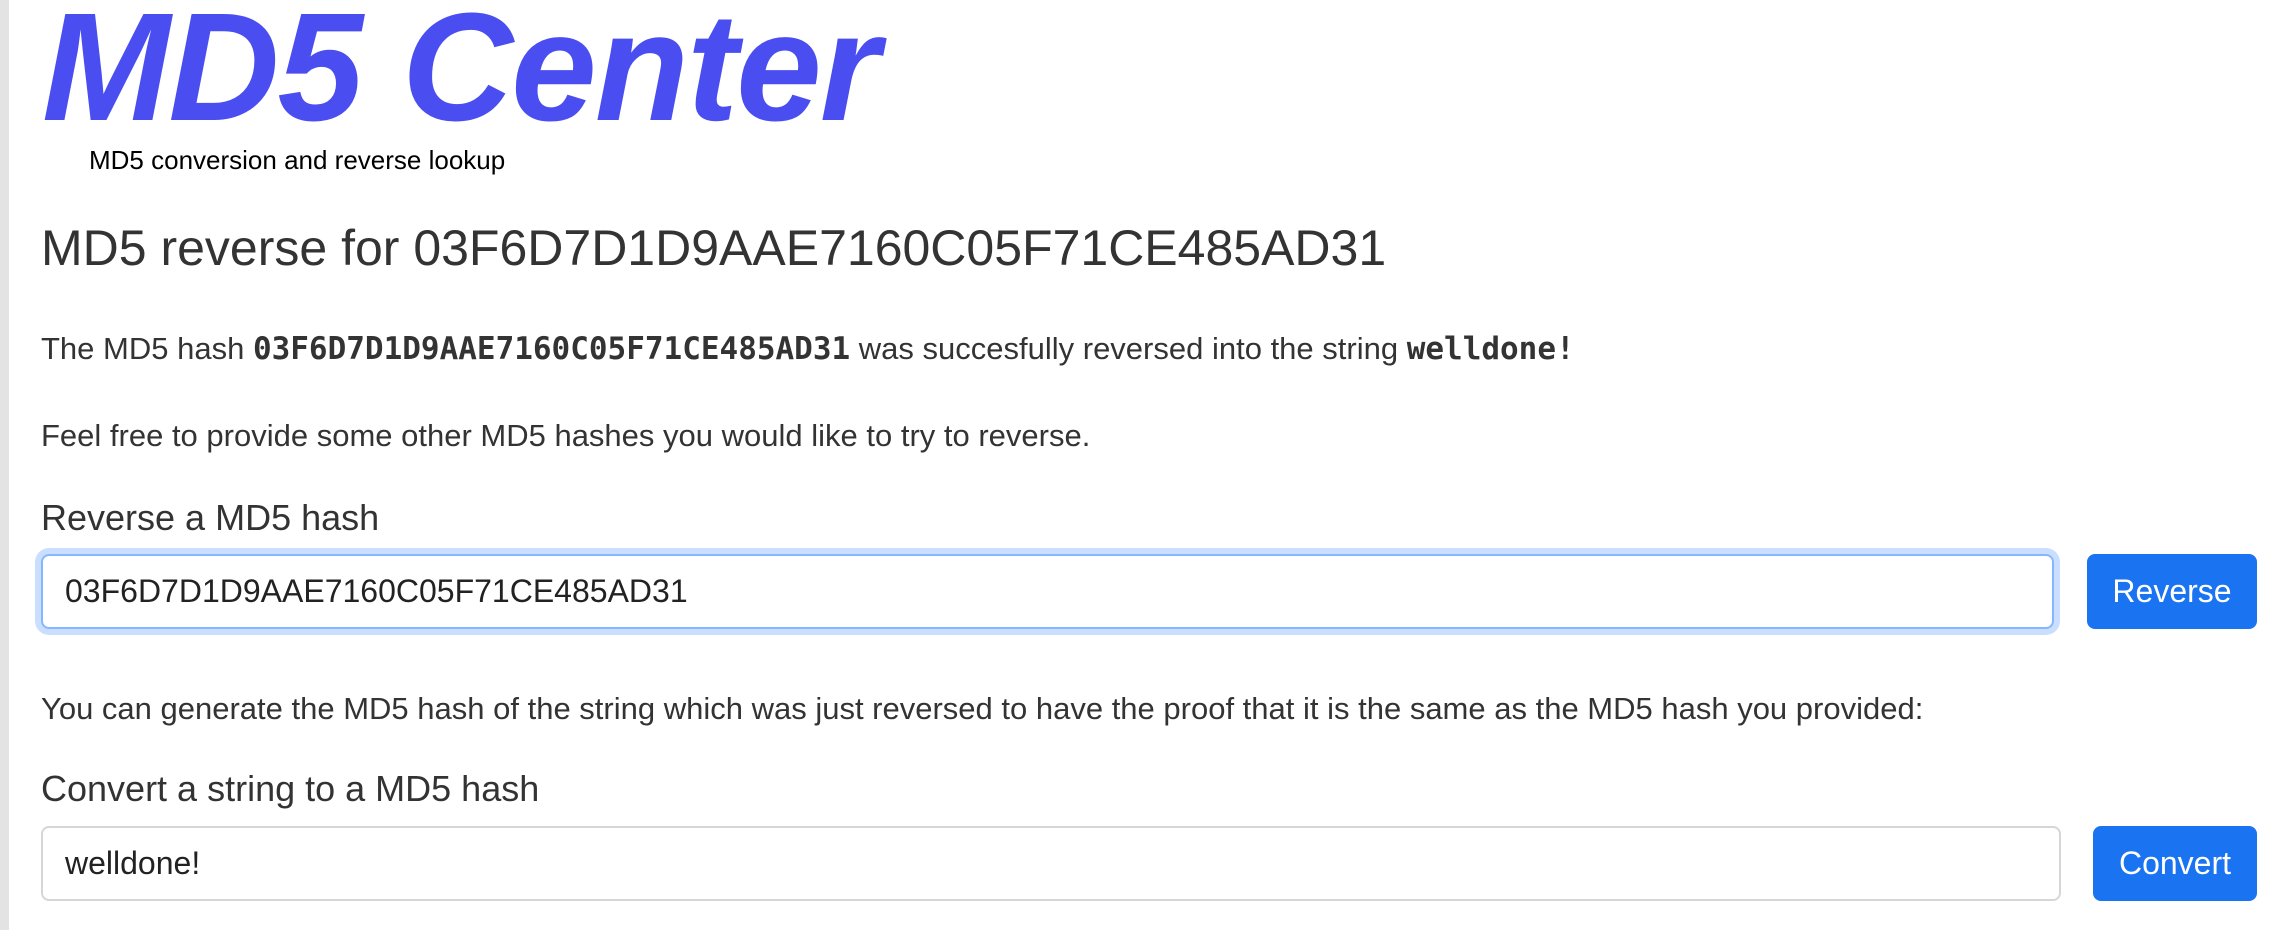 The image size is (2276, 930). What do you see at coordinates (1490, 349) in the screenshot?
I see `result-string: welldone!` at bounding box center [1490, 349].